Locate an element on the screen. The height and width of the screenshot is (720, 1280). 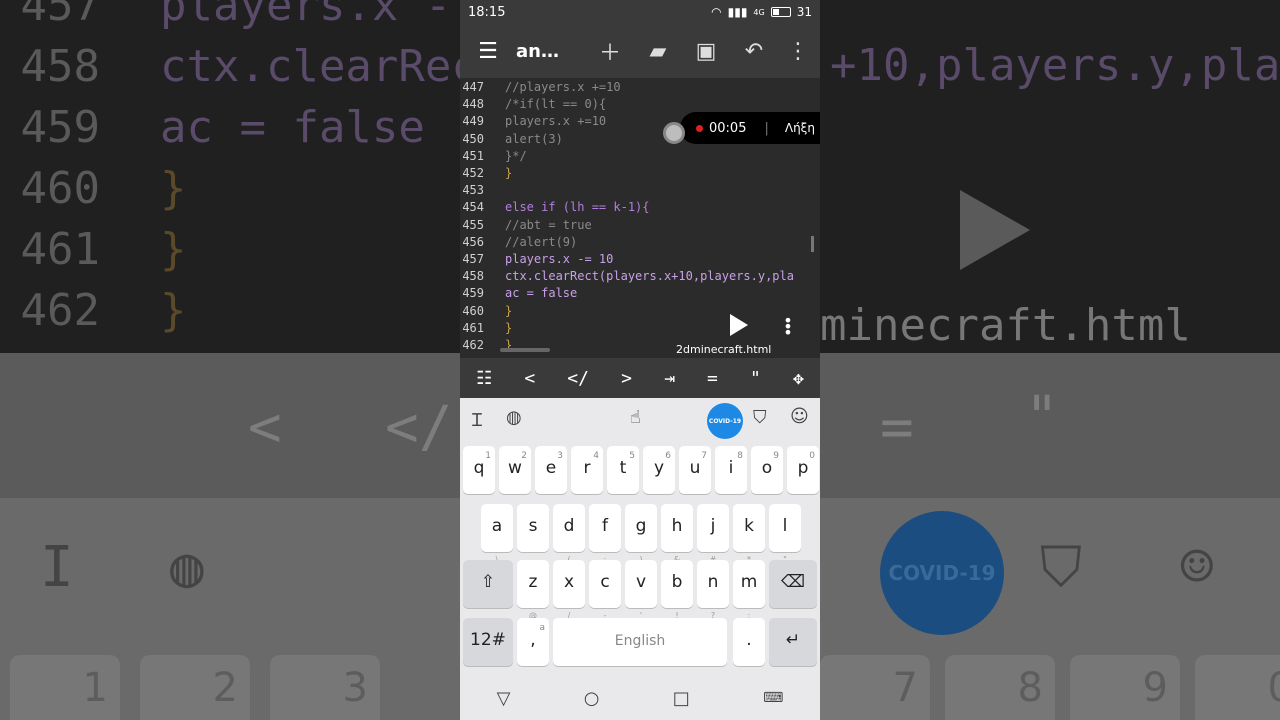
line-text: ctx.clearRect(players.x+10,players.y,pla is located at coordinates (649, 276).